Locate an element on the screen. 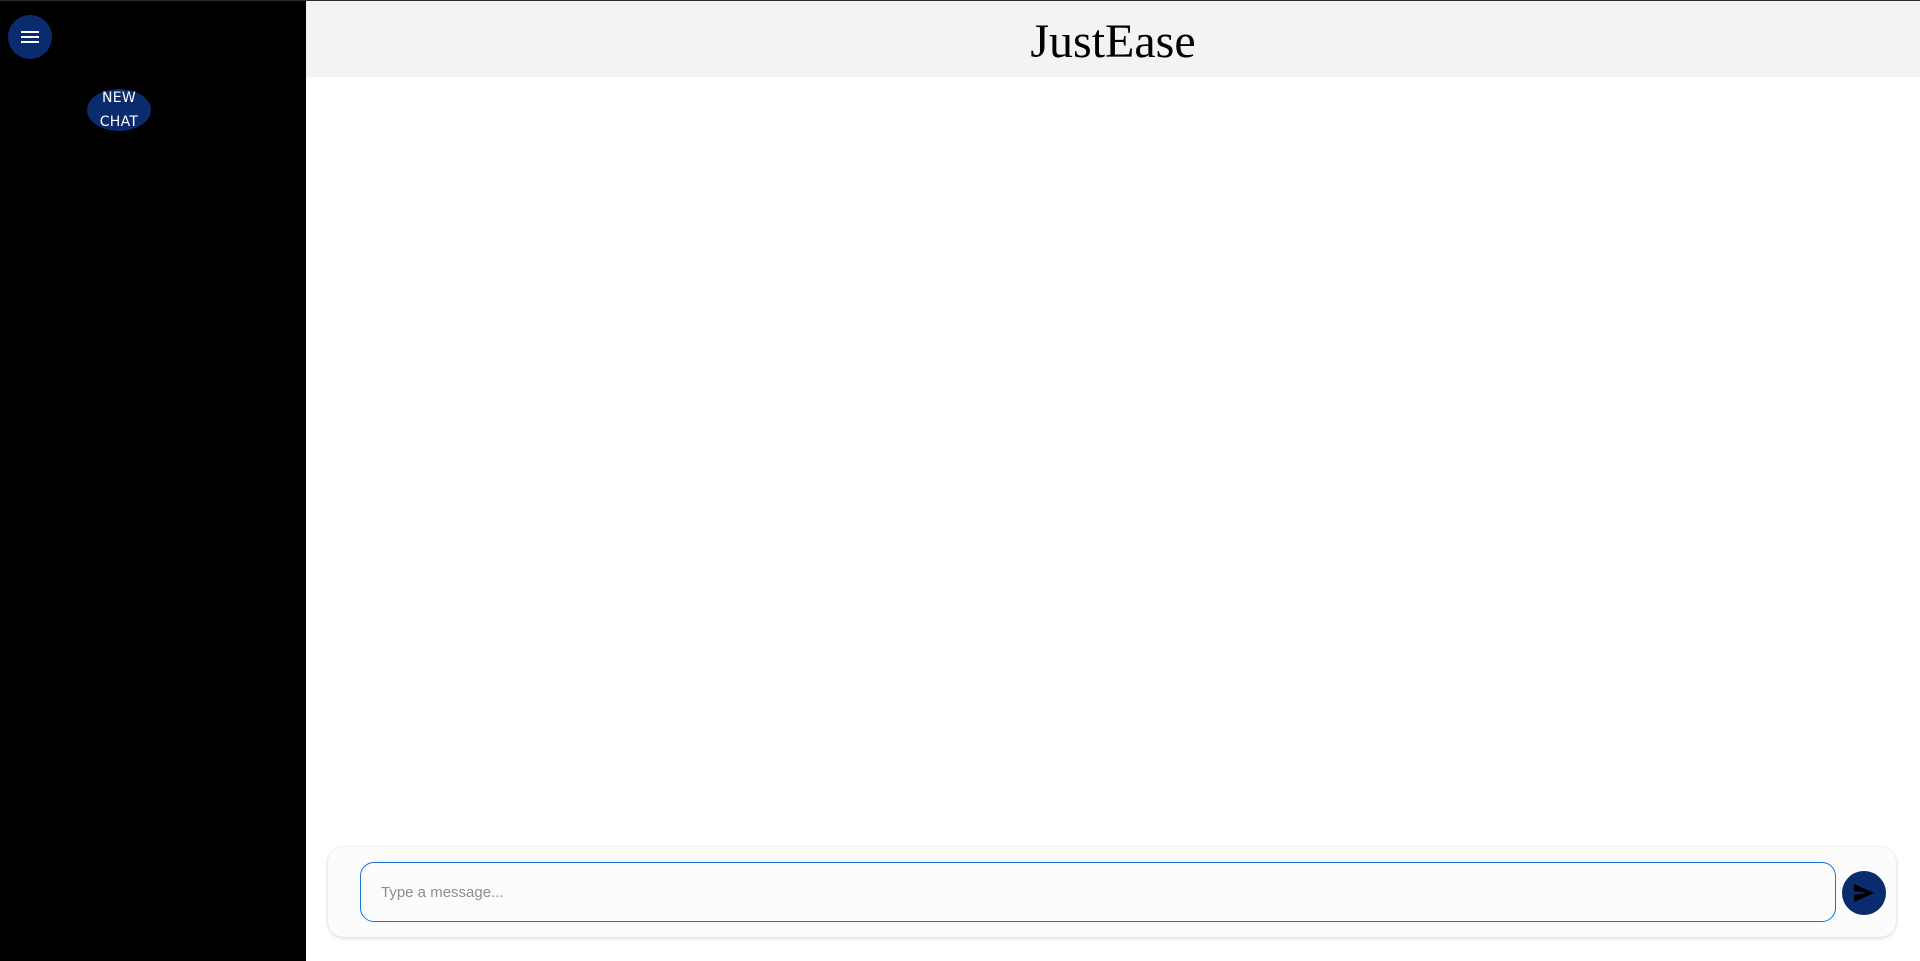  header: JustEase is located at coordinates (1113, 39).